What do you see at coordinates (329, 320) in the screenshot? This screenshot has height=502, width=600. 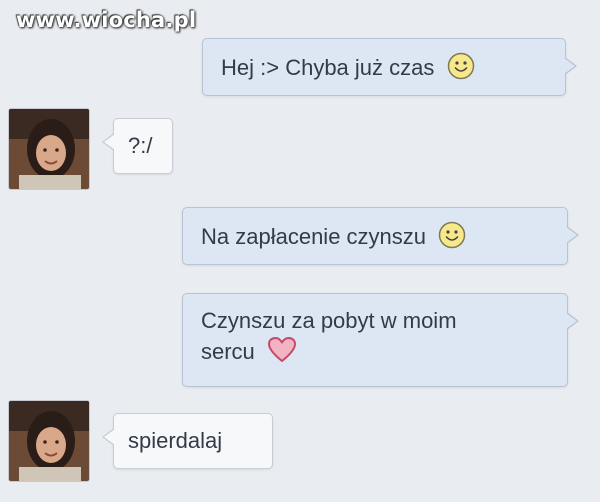 I see `message-text-line-1: Czynszu za pobyt w moim` at bounding box center [329, 320].